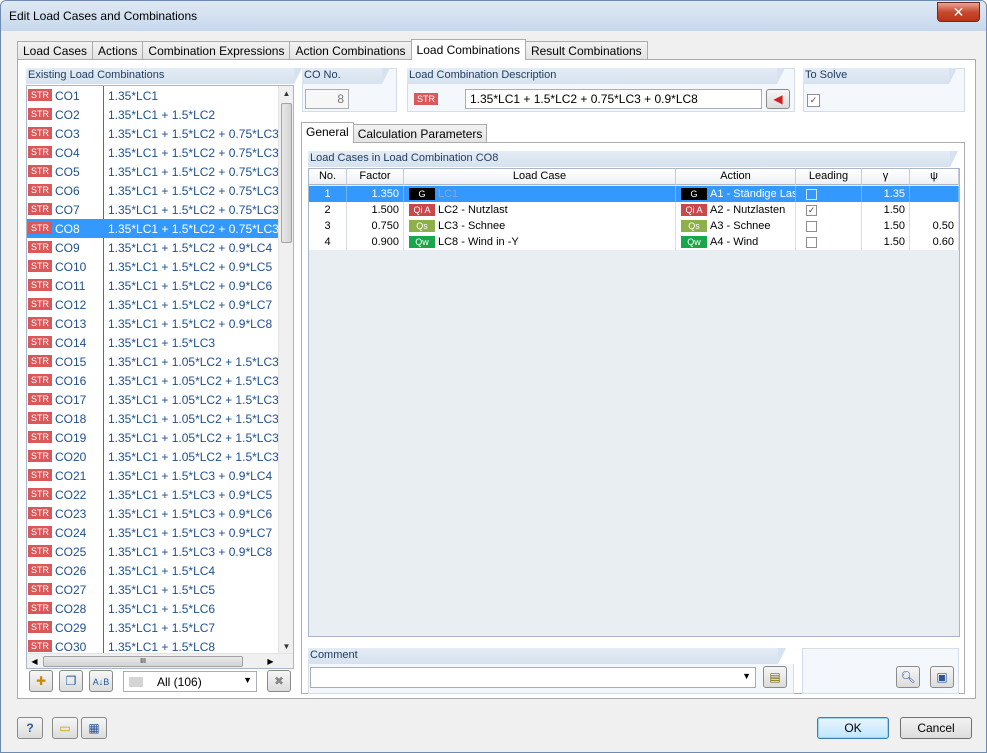 The image size is (987, 753). I want to click on list-item: STR CO28 1.35*LC1 + 1.5*LC6, so click(153, 608).